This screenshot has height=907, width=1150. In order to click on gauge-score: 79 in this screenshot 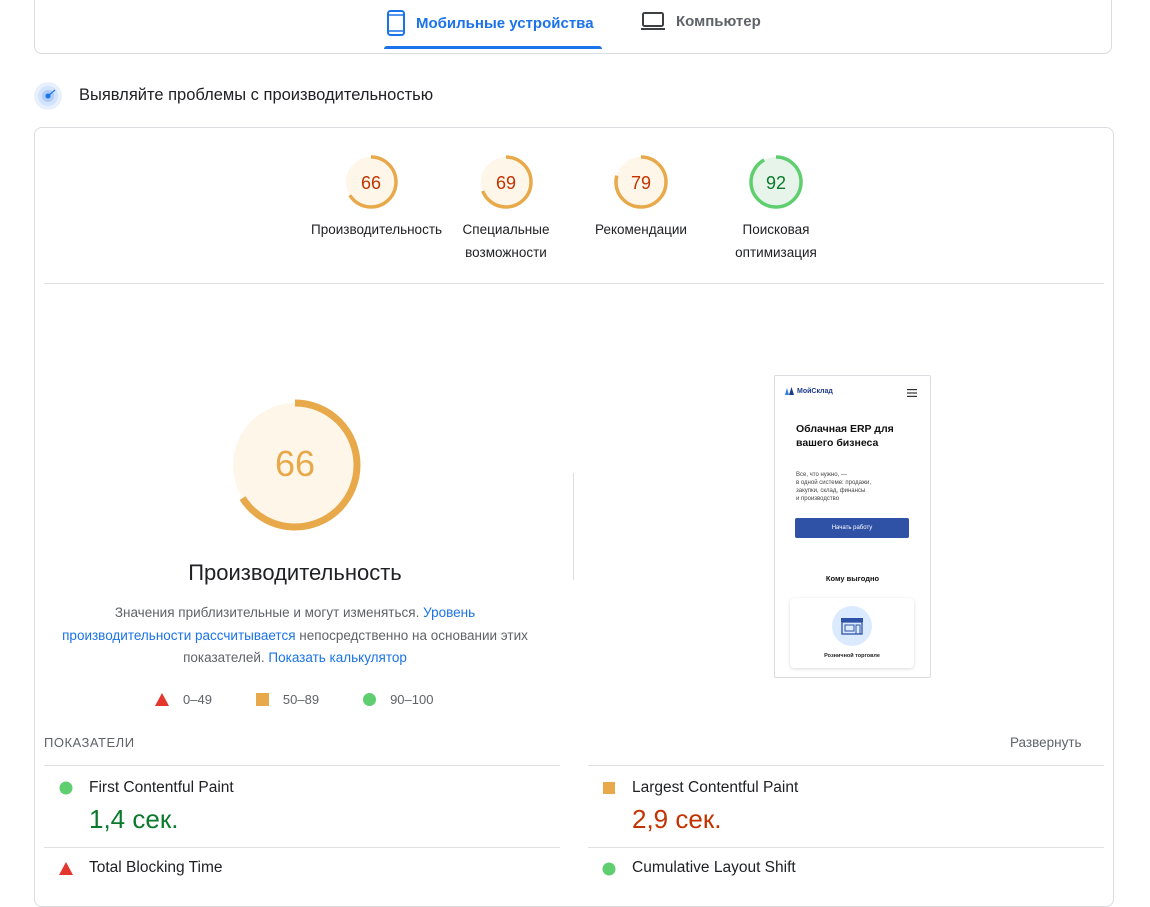, I will do `click(641, 183)`.